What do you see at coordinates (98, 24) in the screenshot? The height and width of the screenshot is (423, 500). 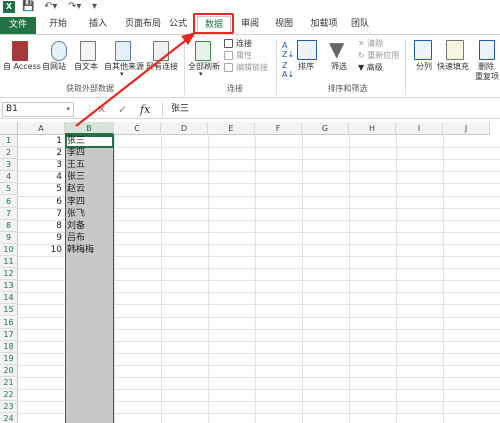 I see `tab-insert: 插入` at bounding box center [98, 24].